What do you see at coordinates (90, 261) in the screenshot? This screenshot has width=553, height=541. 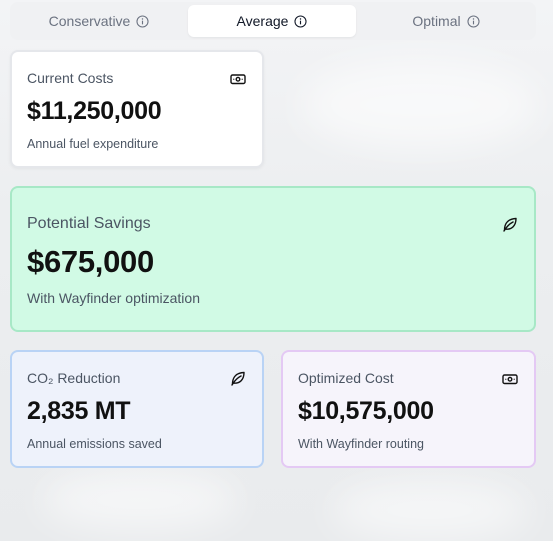 I see `card-value: $675,000` at bounding box center [90, 261].